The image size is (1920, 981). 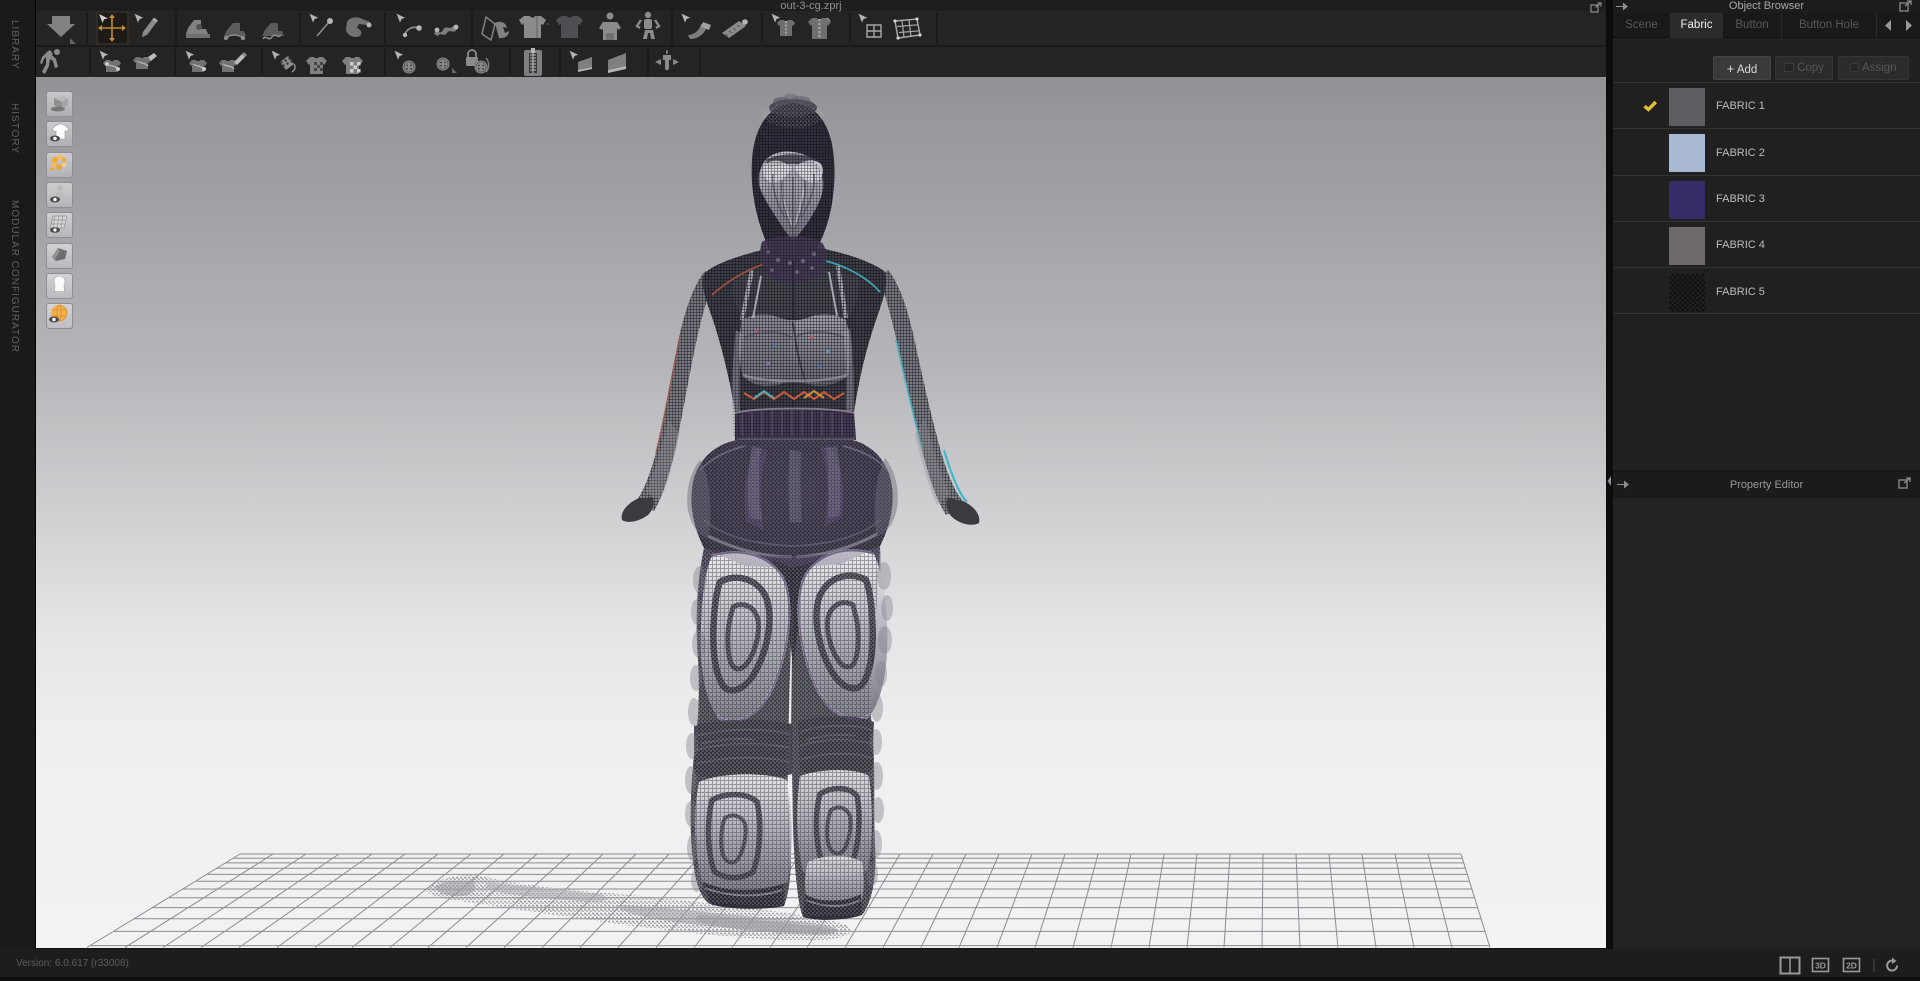 I want to click on svg-text: 3D, so click(x=1820, y=966).